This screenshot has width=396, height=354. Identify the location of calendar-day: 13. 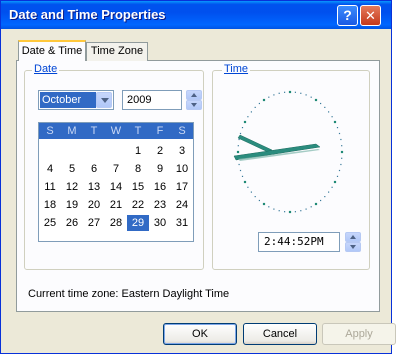
(94, 187).